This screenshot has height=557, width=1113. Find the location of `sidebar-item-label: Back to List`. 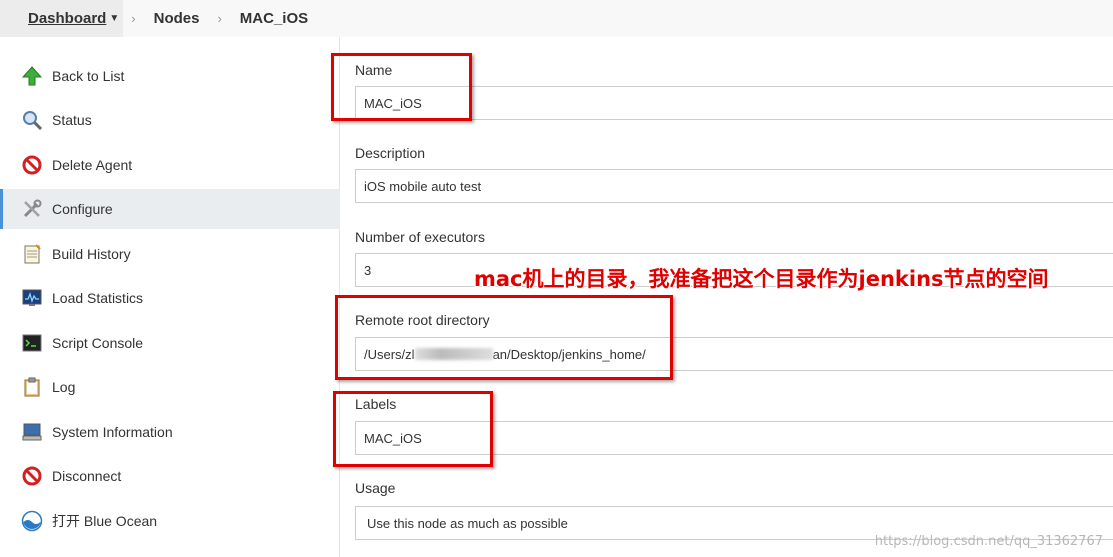

sidebar-item-label: Back to List is located at coordinates (88, 76).